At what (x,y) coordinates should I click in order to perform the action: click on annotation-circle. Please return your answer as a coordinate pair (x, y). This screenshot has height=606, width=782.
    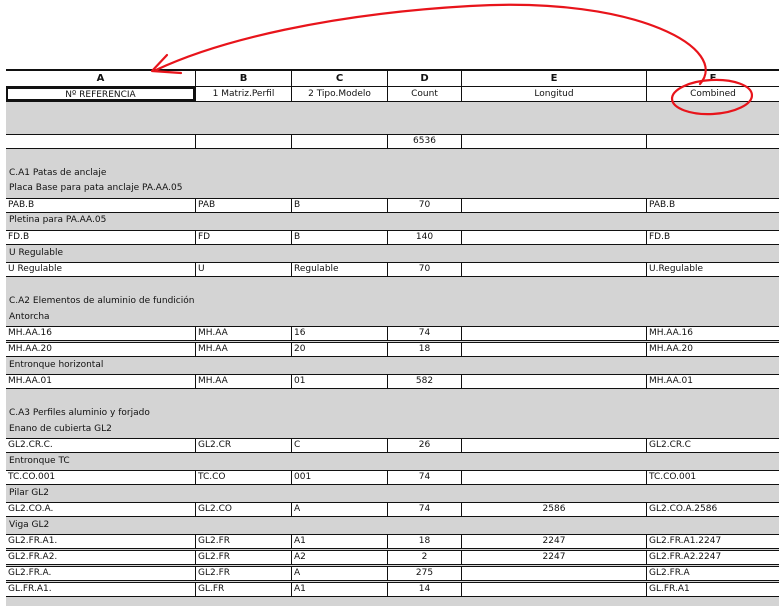
    Looking at the image, I should click on (712, 97).